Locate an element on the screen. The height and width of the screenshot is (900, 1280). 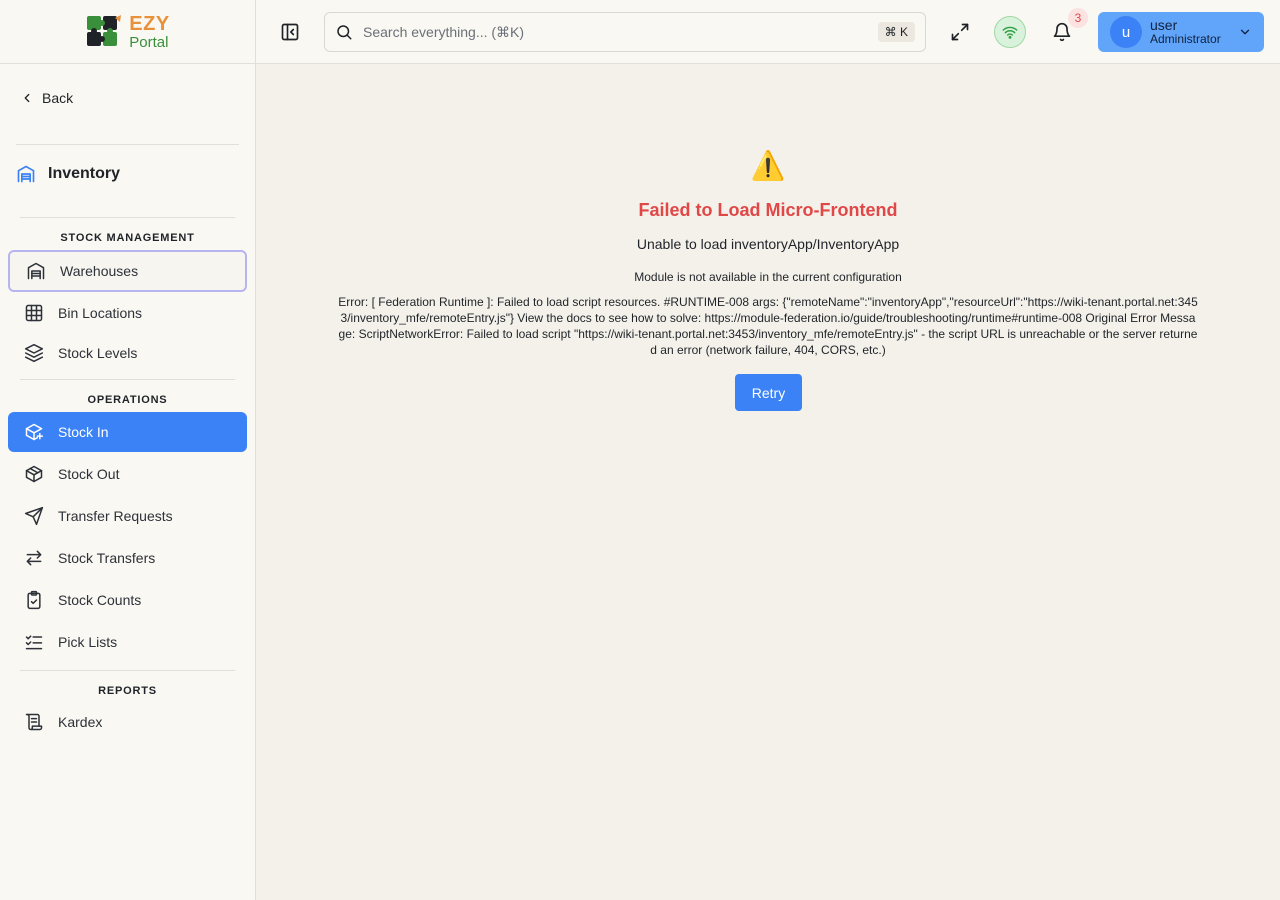
module-title: Inventory is located at coordinates (68, 174).